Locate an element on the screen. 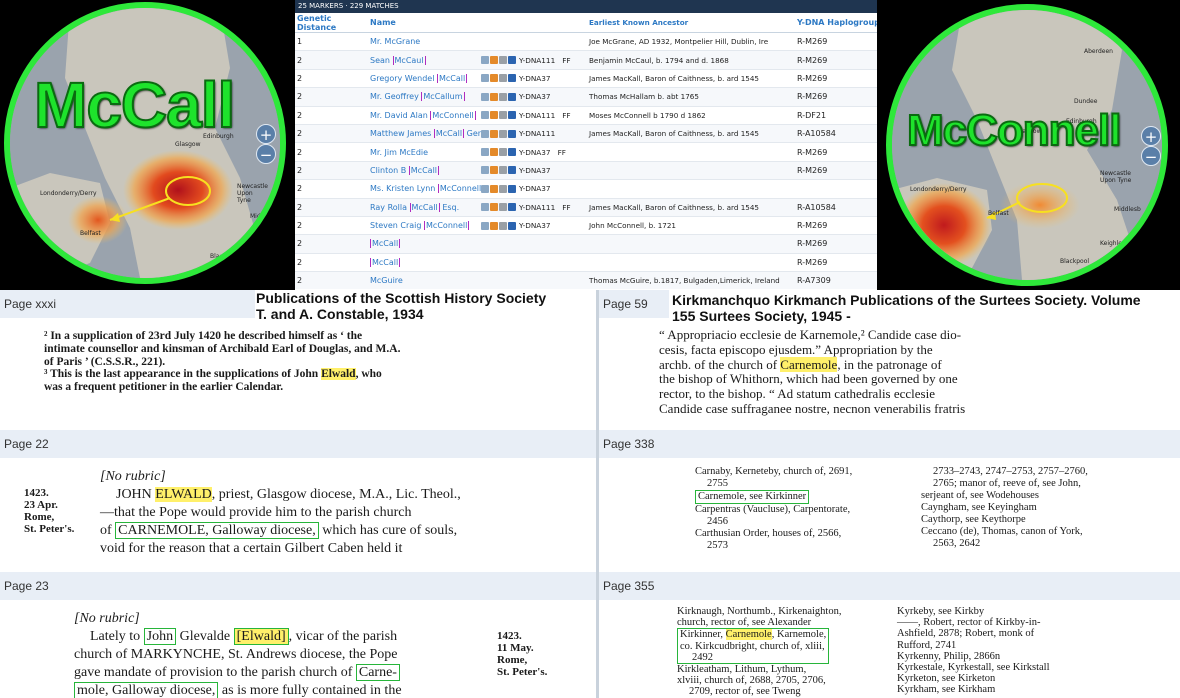 The height and width of the screenshot is (698, 1180). map-label-derry: Londonderry/Derry is located at coordinates (68, 193).